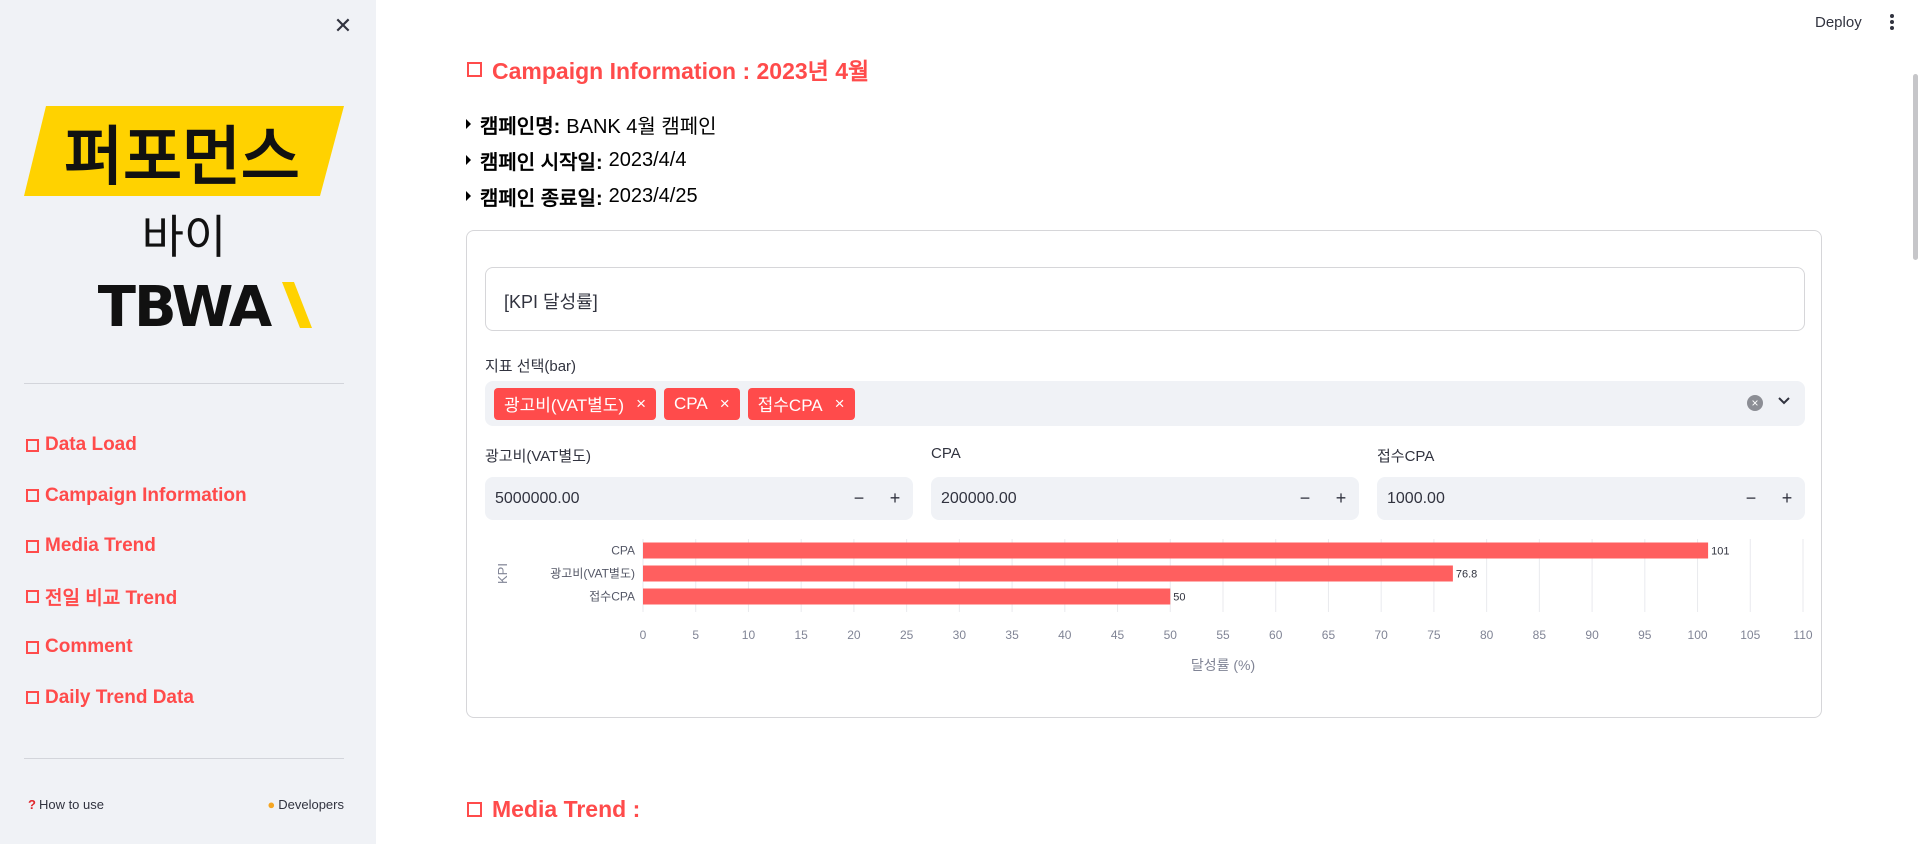 This screenshot has height=844, width=1920. I want to click on developers-link: ● Developers, so click(305, 804).